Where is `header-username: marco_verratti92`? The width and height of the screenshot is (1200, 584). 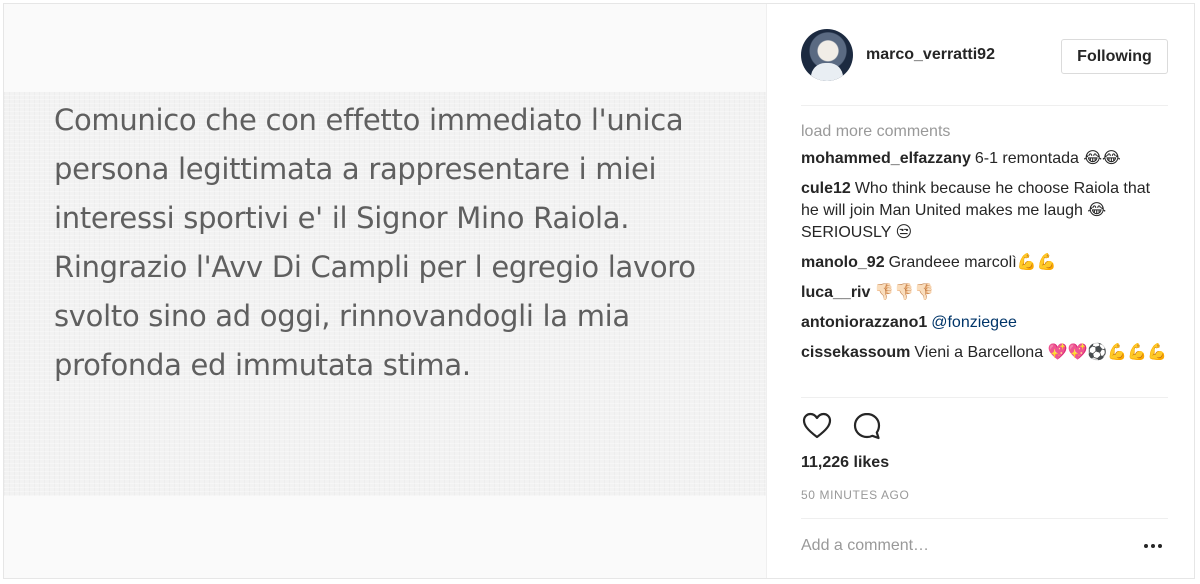
header-username: marco_verratti92 is located at coordinates (930, 55).